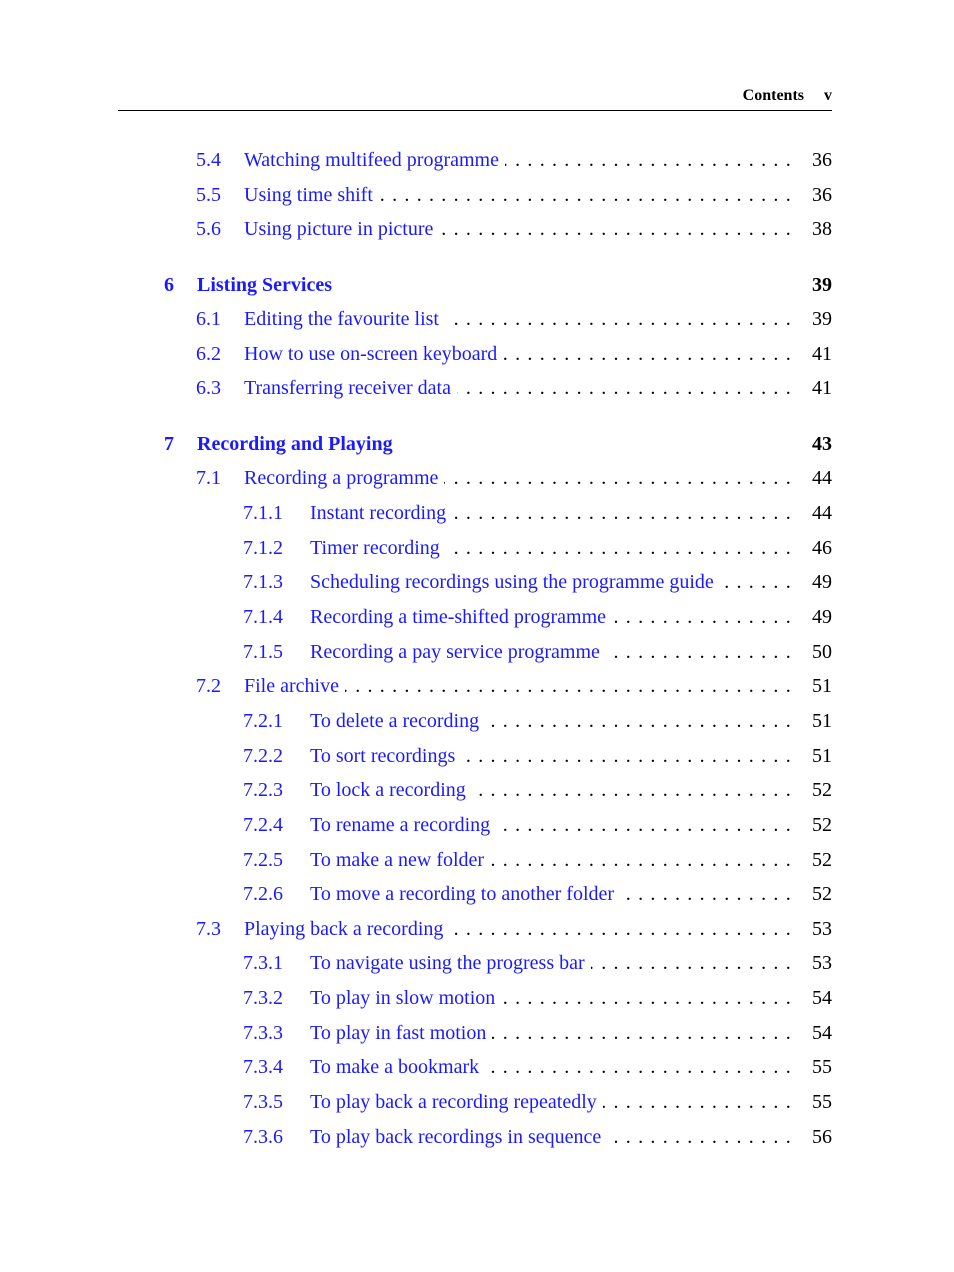  Describe the element at coordinates (381, 513) in the screenshot. I see `toc-entry-title: Instant recording` at that location.